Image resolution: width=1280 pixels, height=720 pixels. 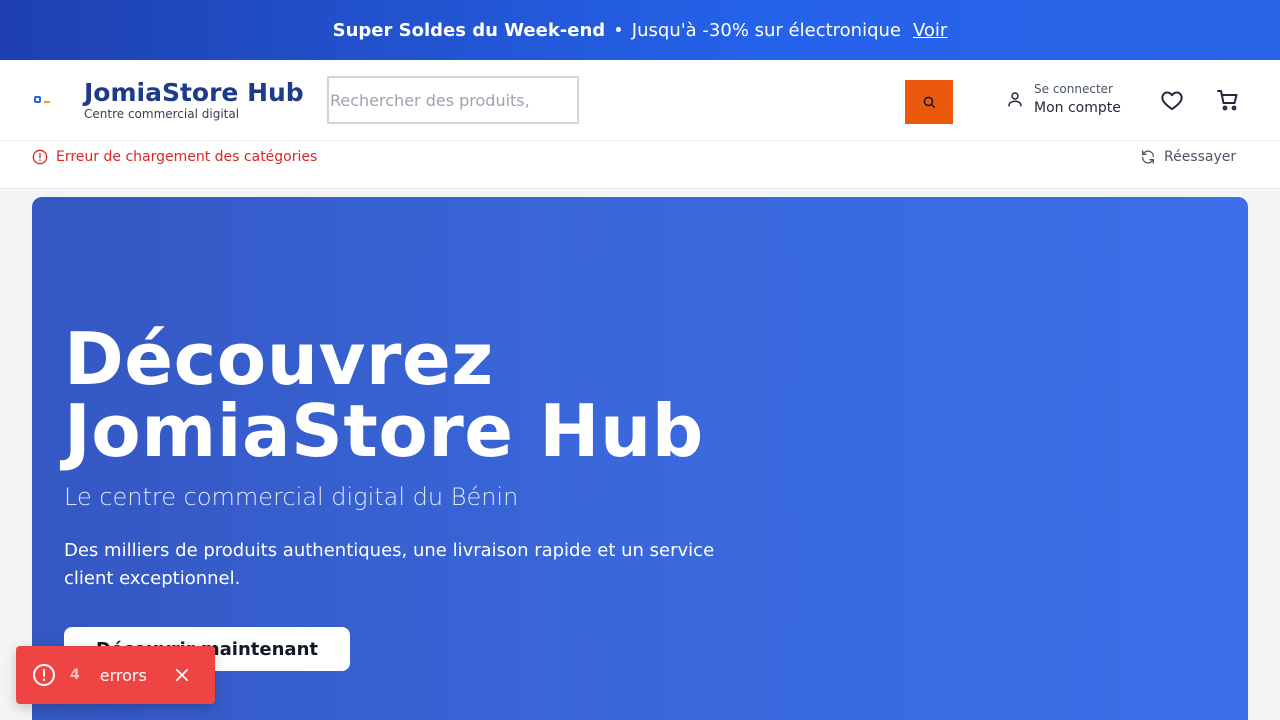 I want to click on promo-headline: Super Soldes du Week-end, so click(x=469, y=30).